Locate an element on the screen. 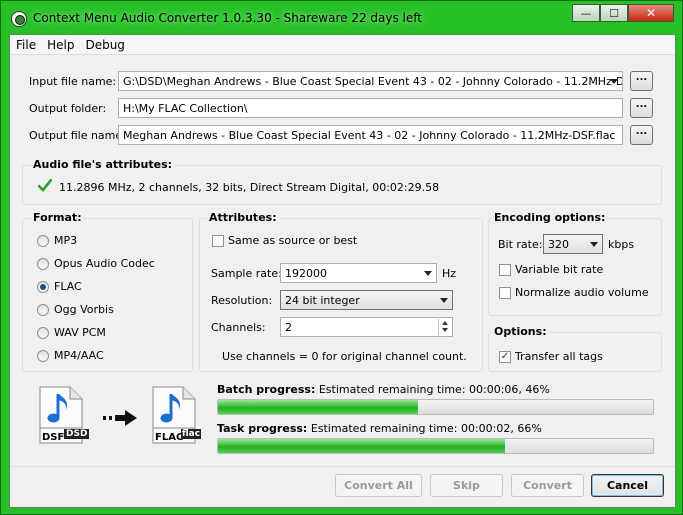  resolution-value: 24 bit integer is located at coordinates (322, 300).